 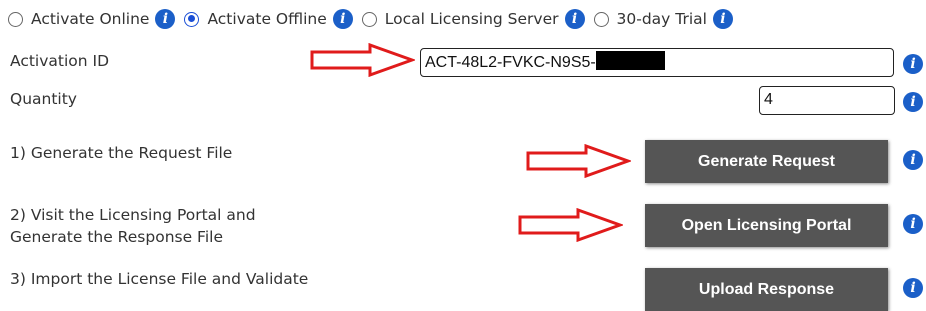 What do you see at coordinates (630, 60) in the screenshot?
I see `redaction-bar` at bounding box center [630, 60].